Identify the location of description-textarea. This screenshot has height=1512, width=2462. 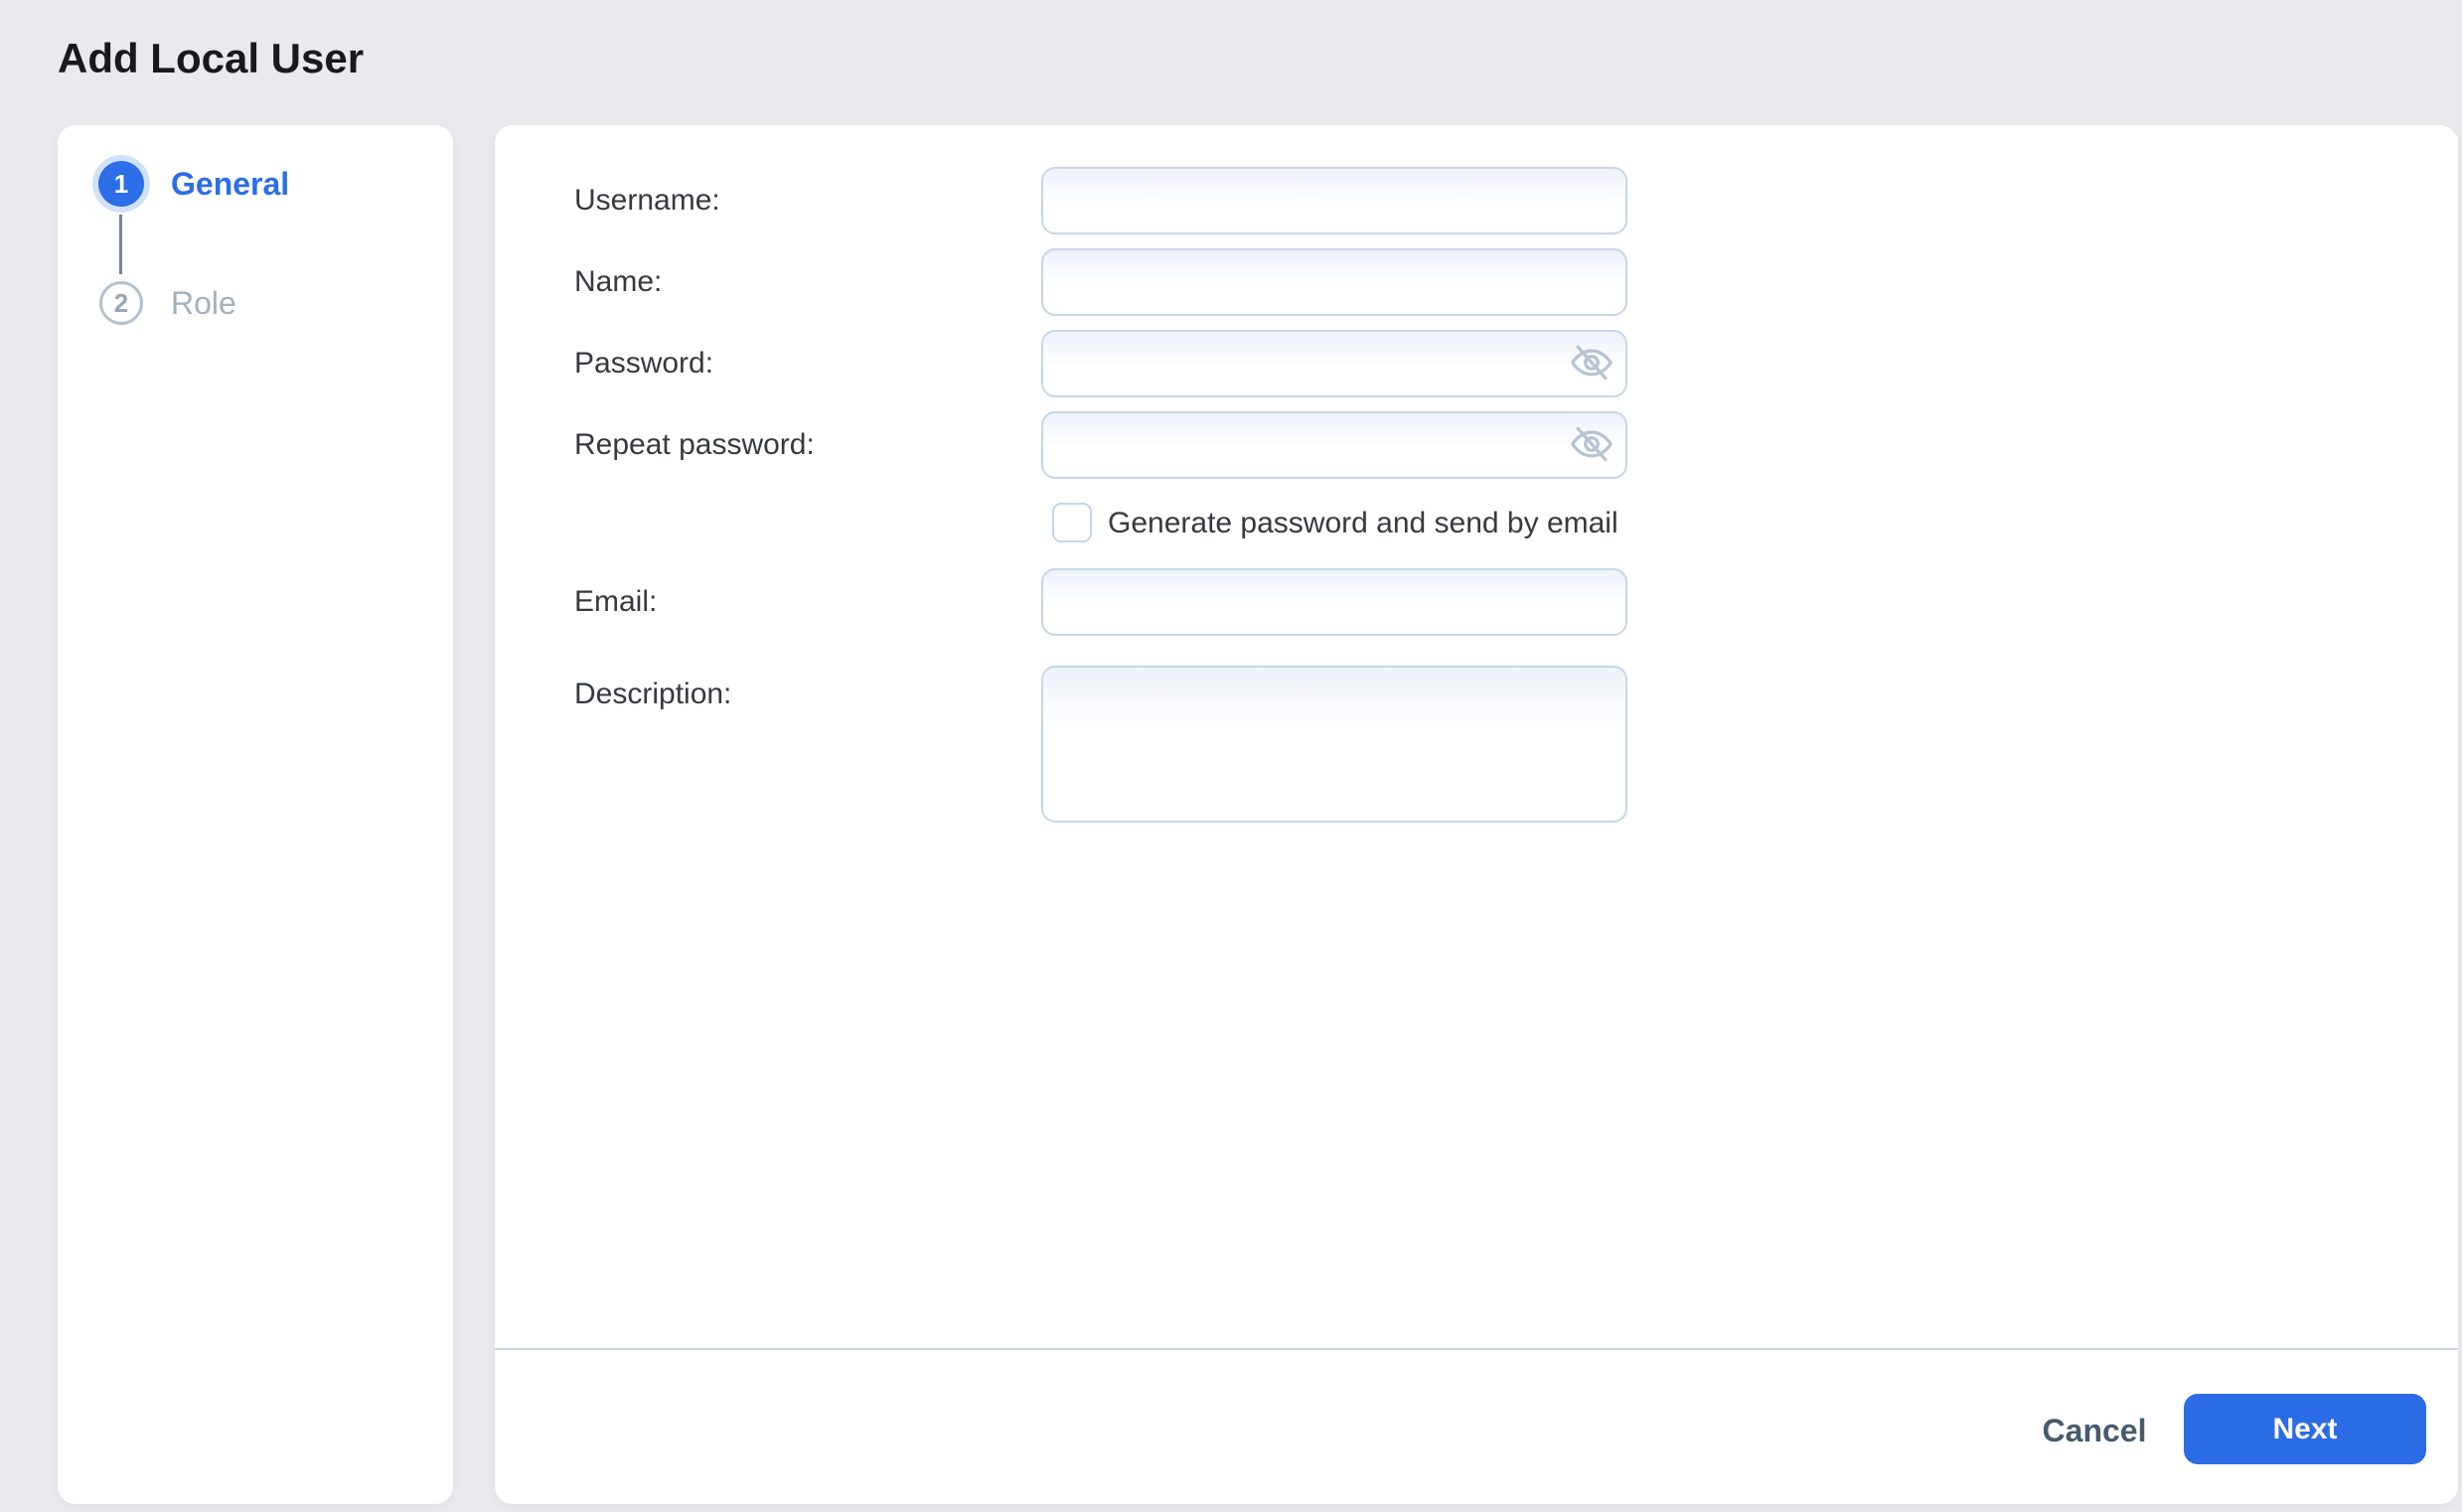
(1334, 744).